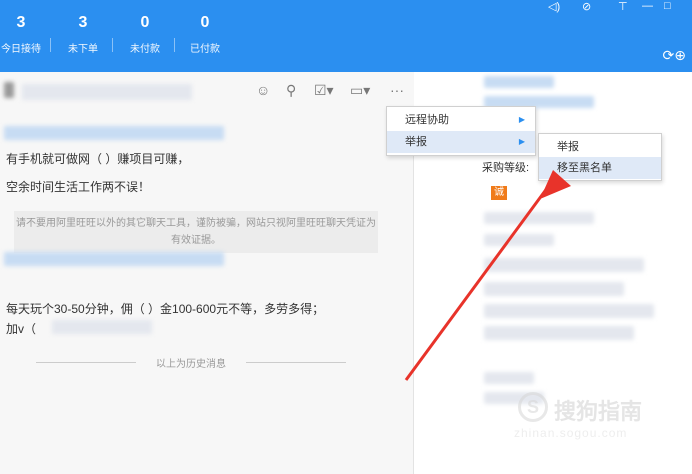  Describe the element at coordinates (9, 90) in the screenshot. I see `avatar` at that location.